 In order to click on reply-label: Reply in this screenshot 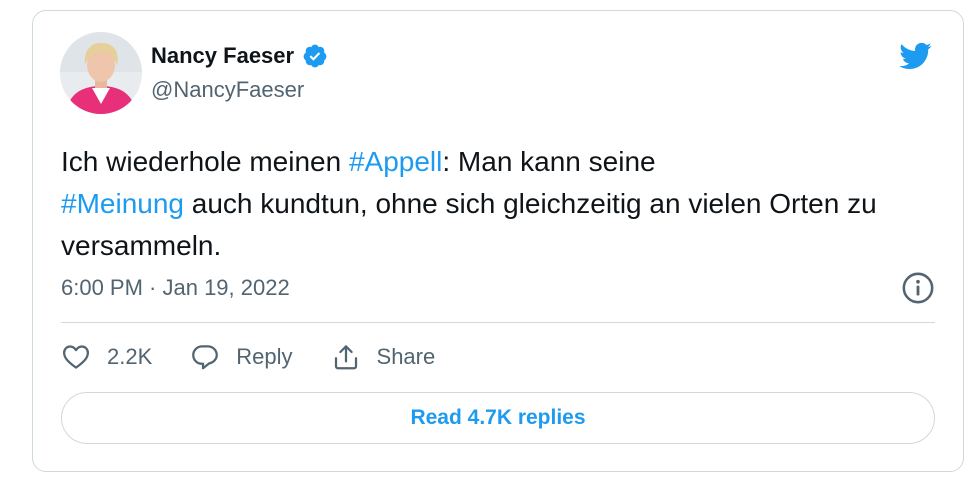, I will do `click(264, 356)`.